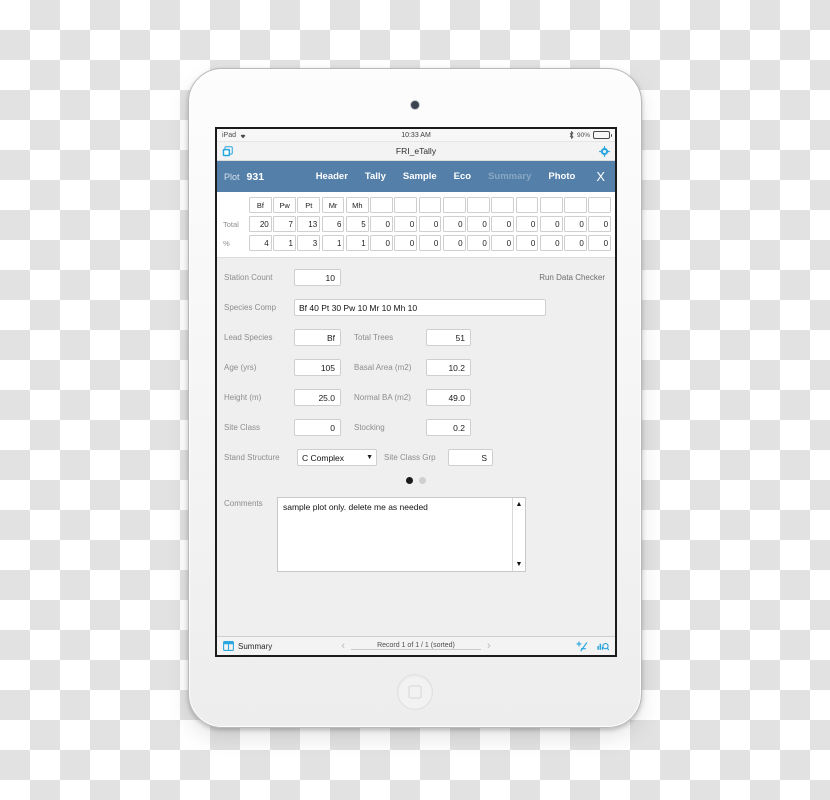 Image resolution: width=830 pixels, height=800 pixels. I want to click on table-view-icon, so click(228, 646).